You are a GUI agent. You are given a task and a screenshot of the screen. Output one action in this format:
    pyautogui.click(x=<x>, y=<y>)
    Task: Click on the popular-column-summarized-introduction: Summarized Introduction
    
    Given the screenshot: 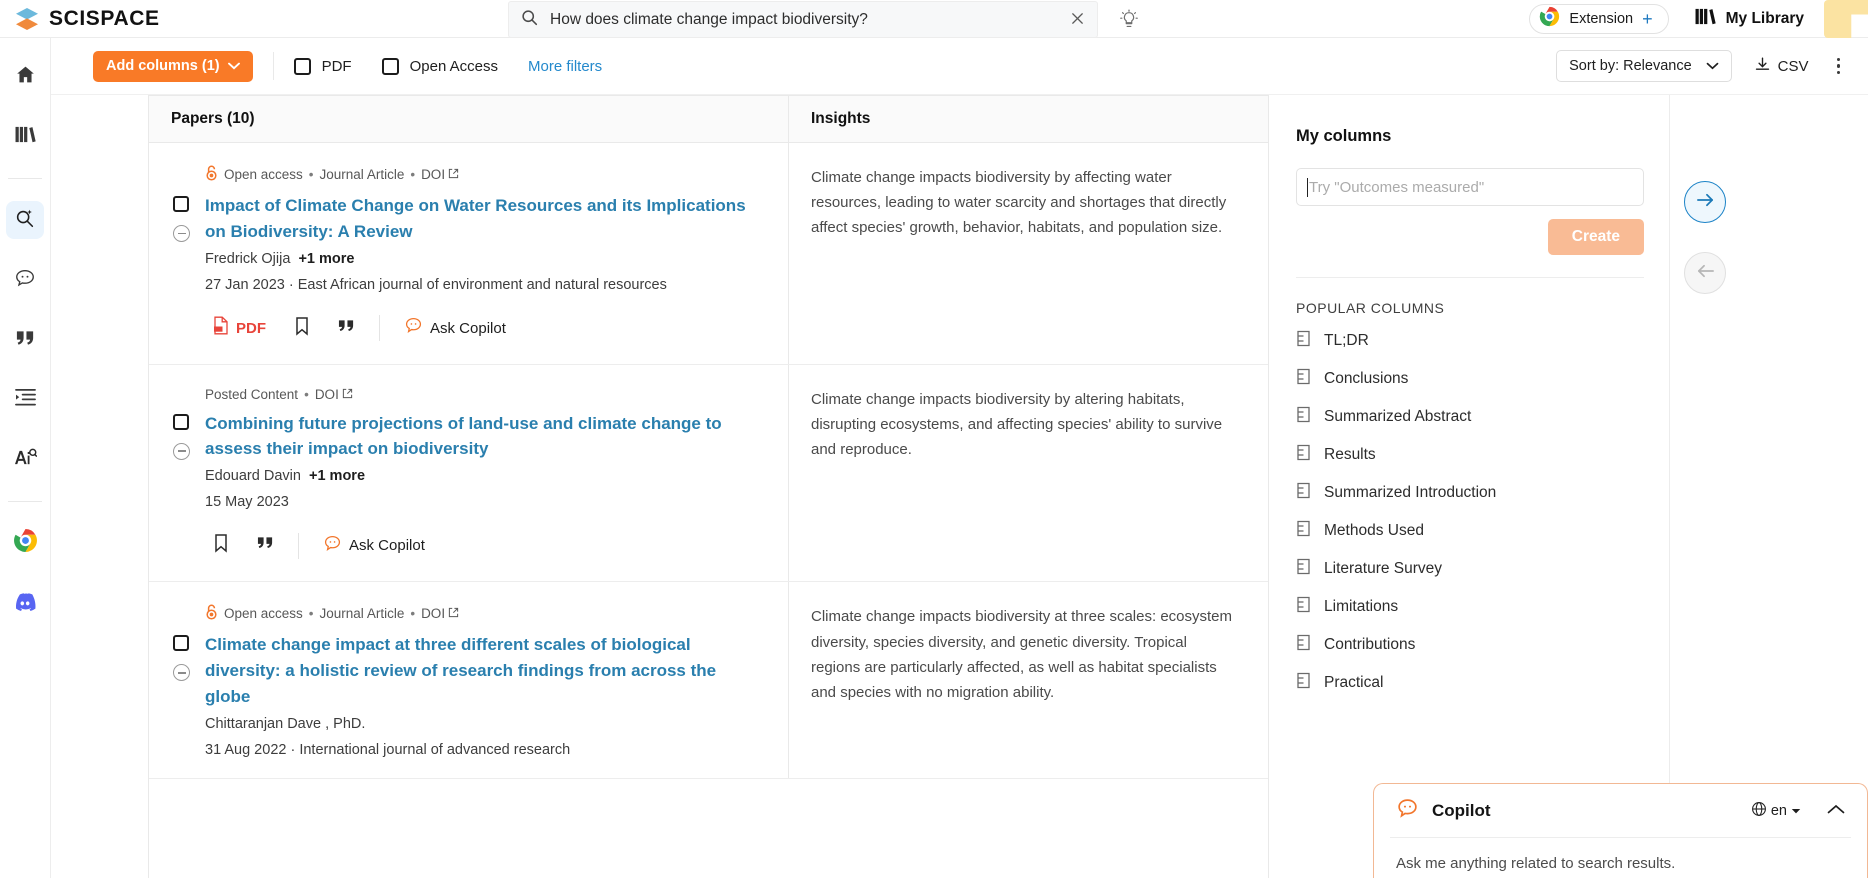 What is the action you would take?
    pyautogui.click(x=1469, y=493)
    